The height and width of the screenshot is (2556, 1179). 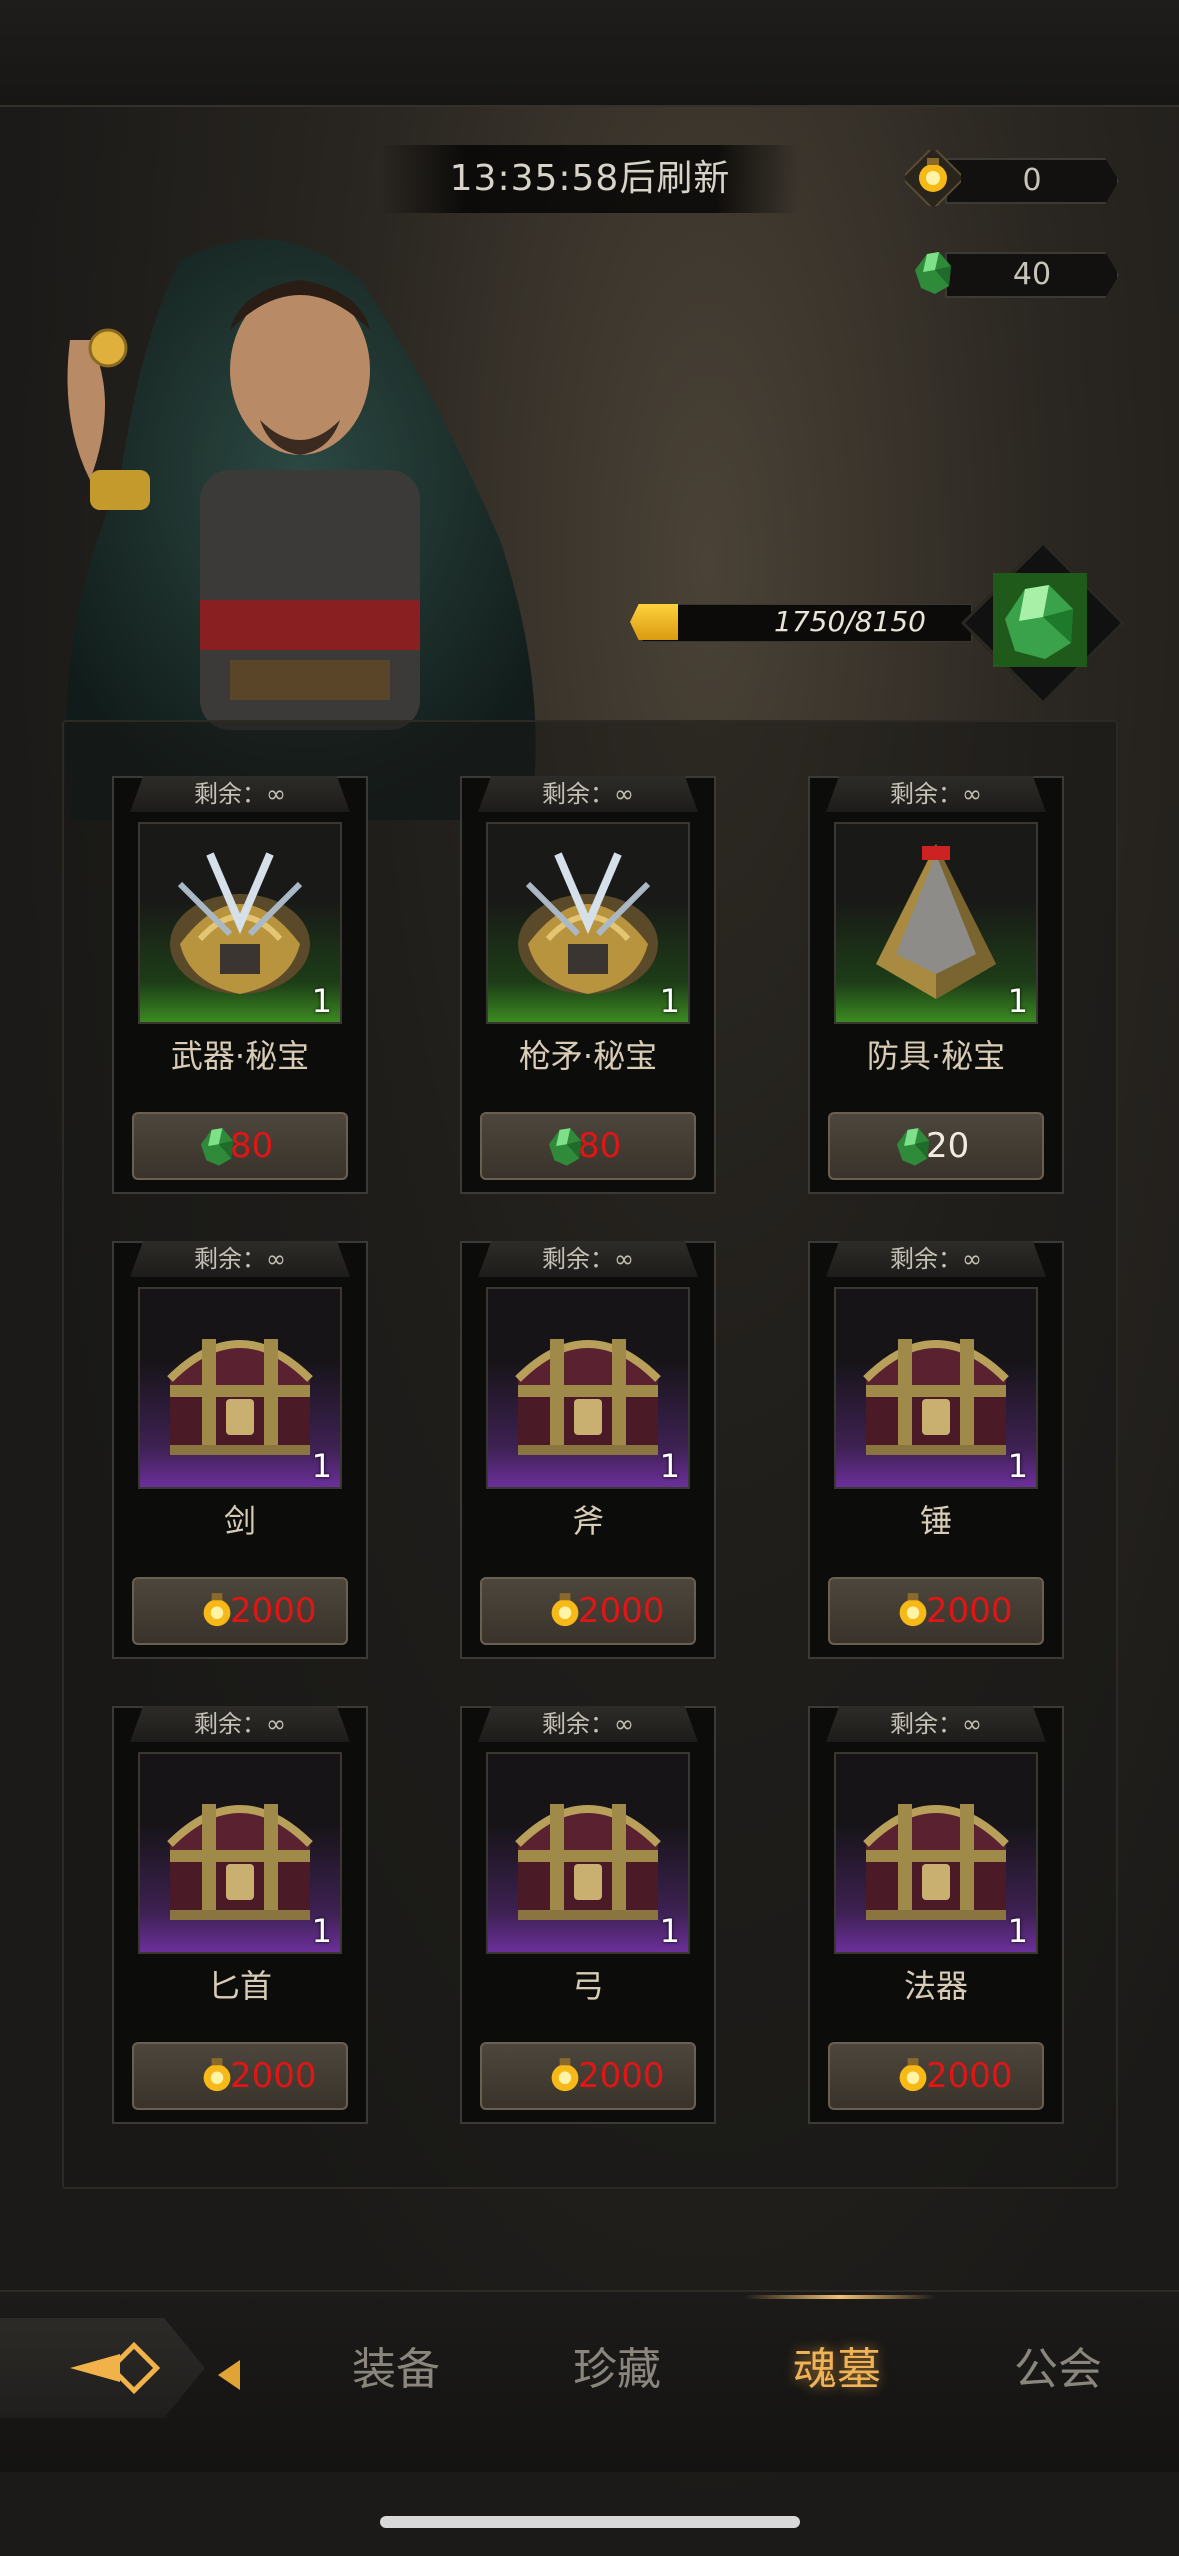 I want to click on item-name: 剑, so click(x=239, y=1521).